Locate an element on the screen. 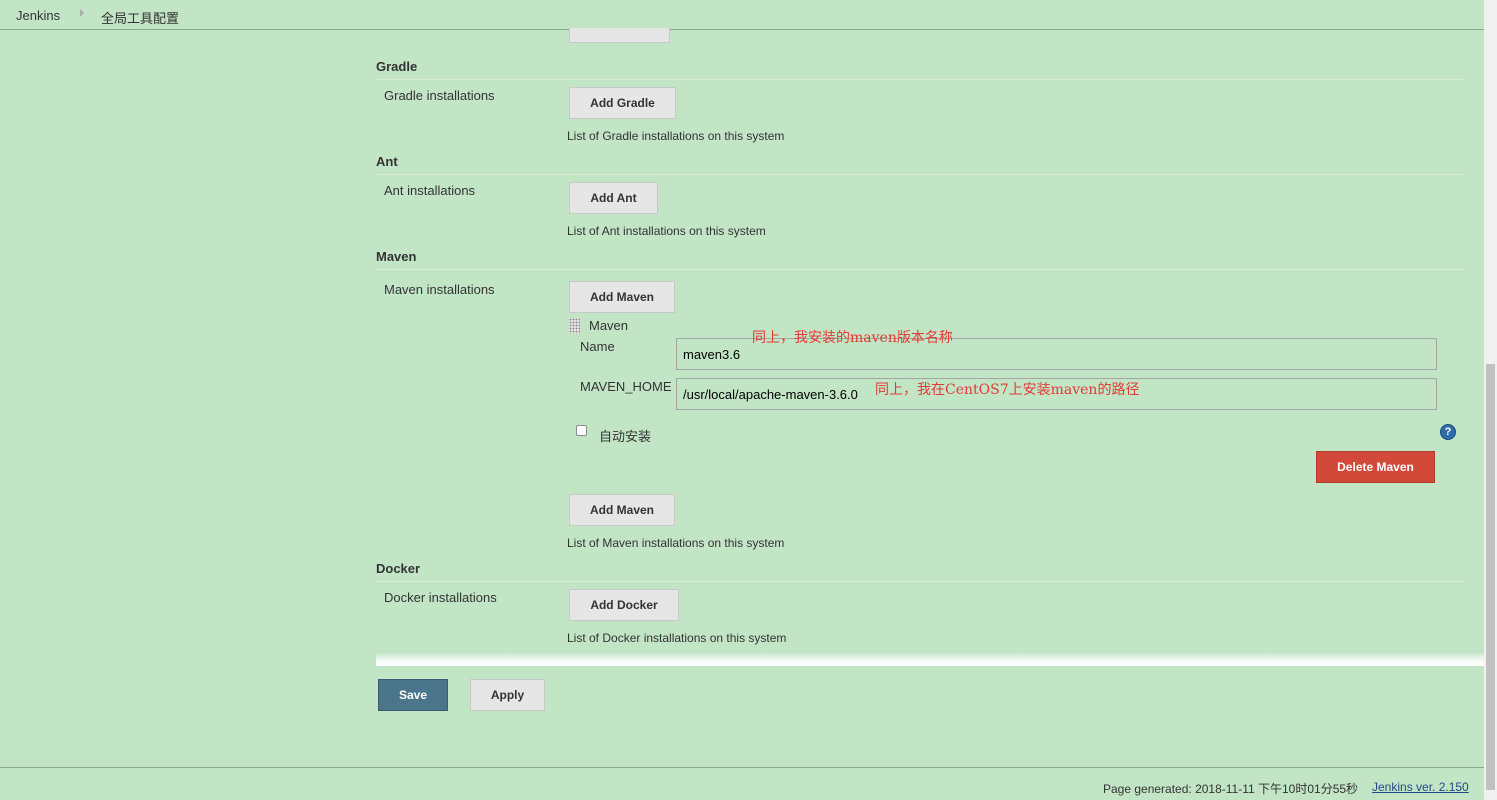 The image size is (1497, 800). apply-button: Apply is located at coordinates (507, 695).